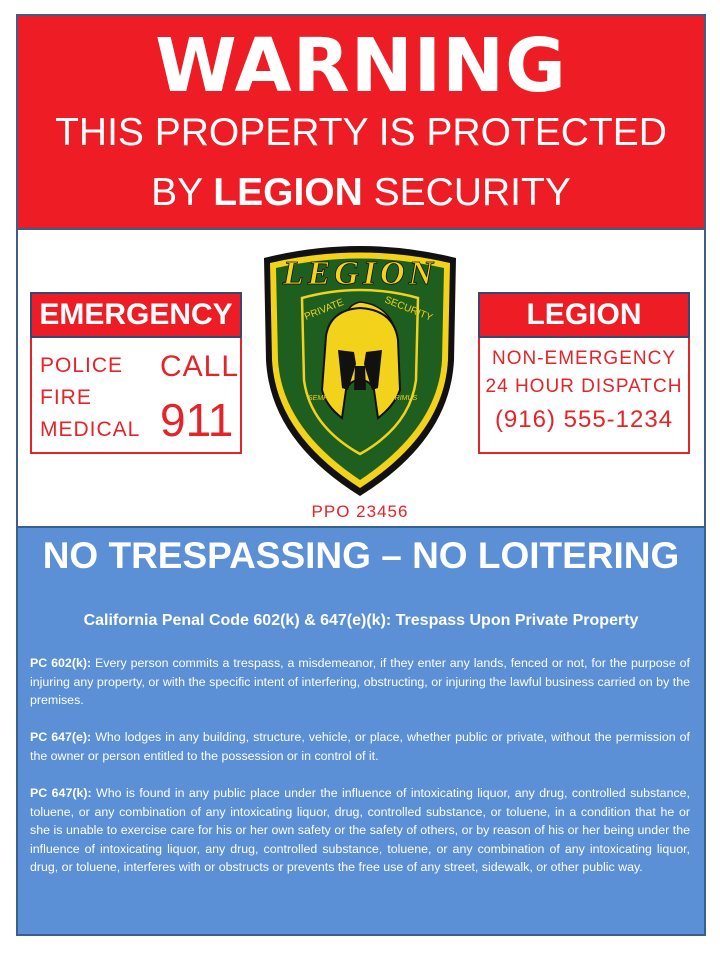 This screenshot has height=960, width=720. Describe the element at coordinates (404, 398) in the screenshot. I see `badge-motto-right: PRIMUS` at that location.